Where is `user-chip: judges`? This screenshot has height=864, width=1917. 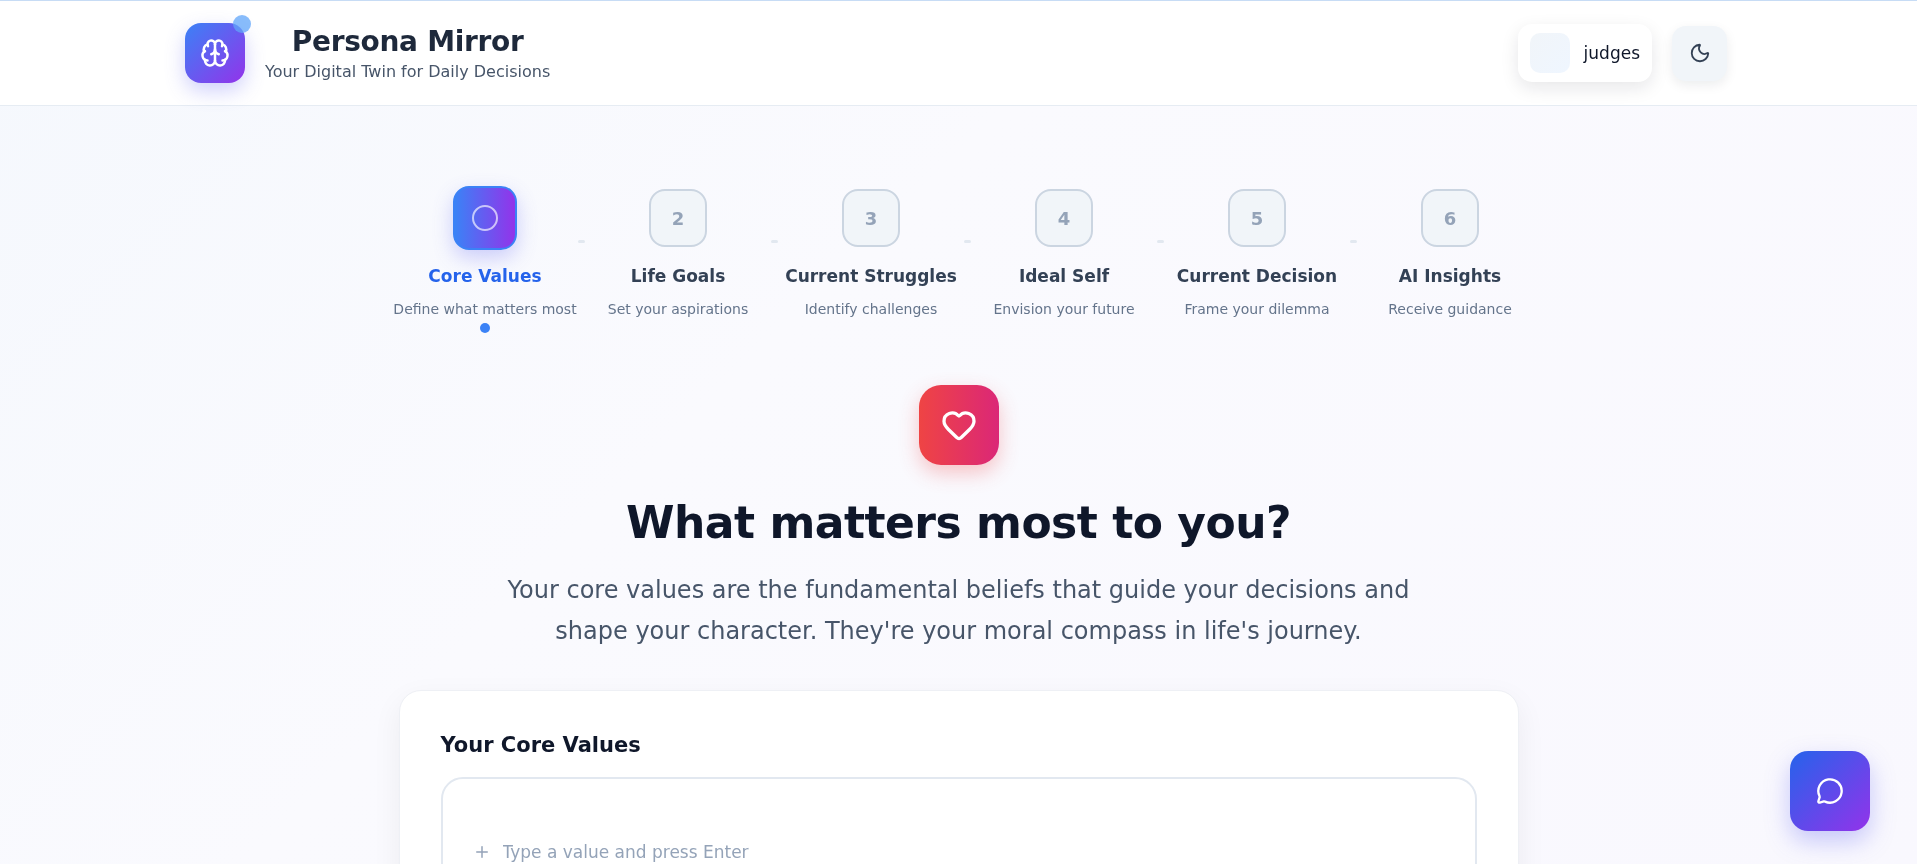
user-chip: judges is located at coordinates (1584, 53).